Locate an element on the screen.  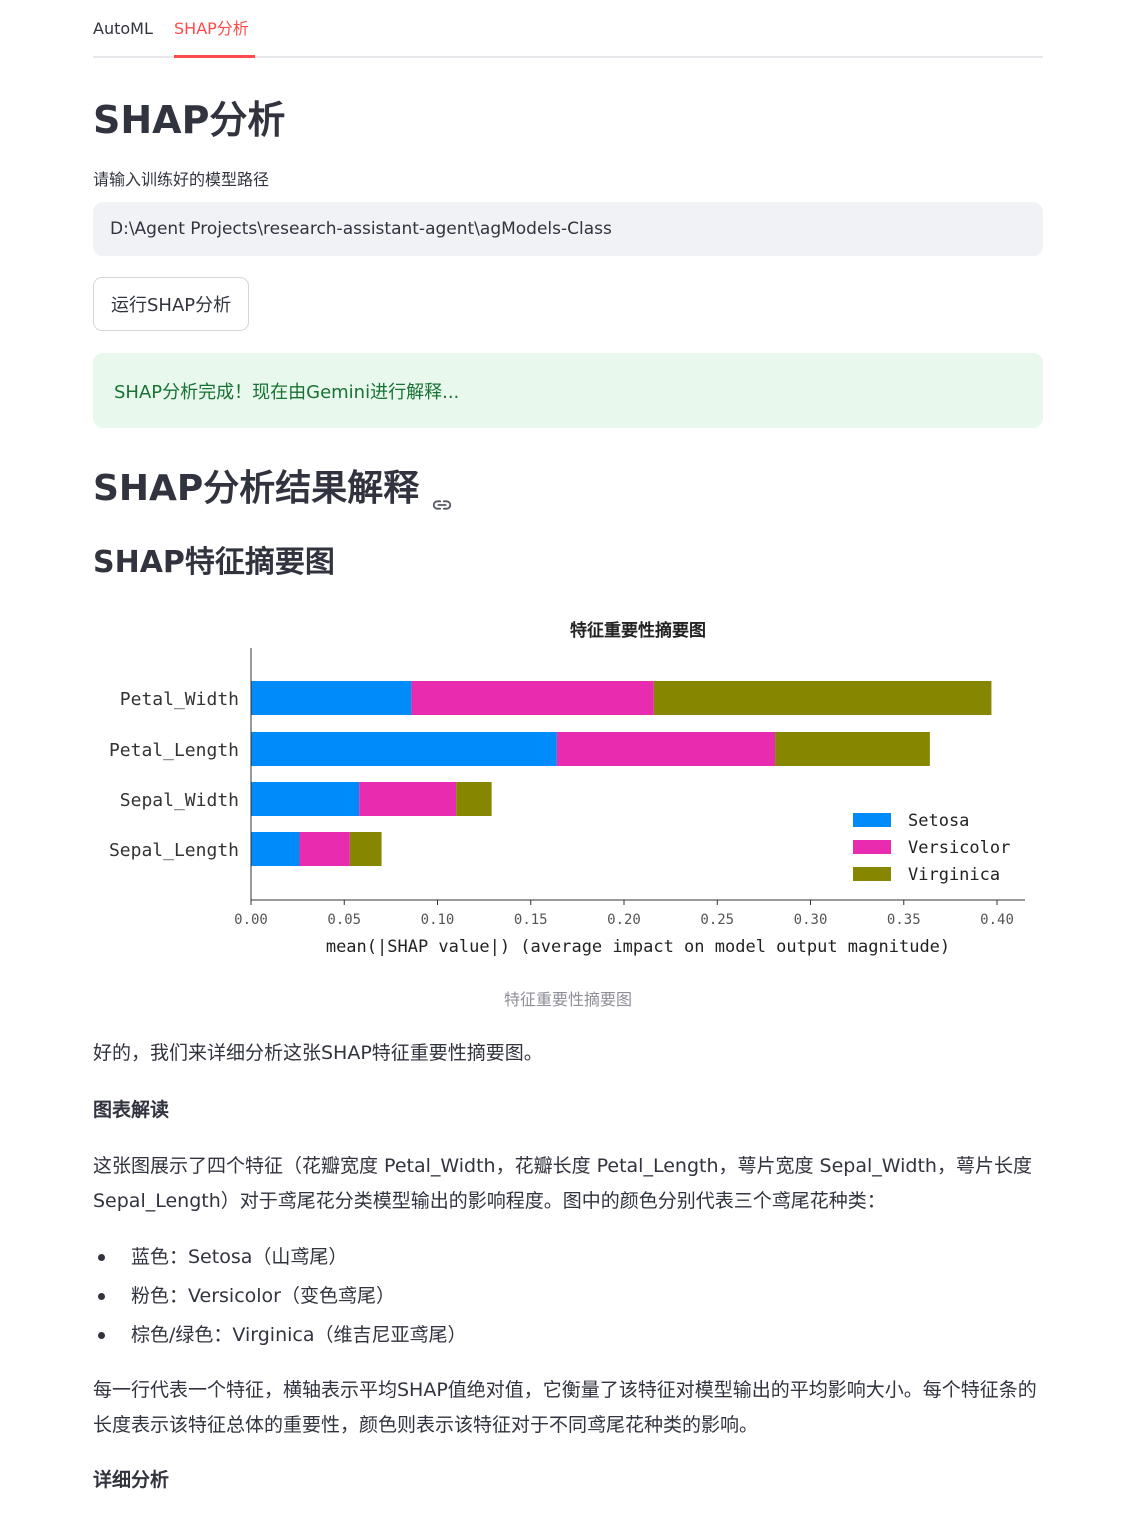
legend-label: Versicolor is located at coordinates (959, 848).